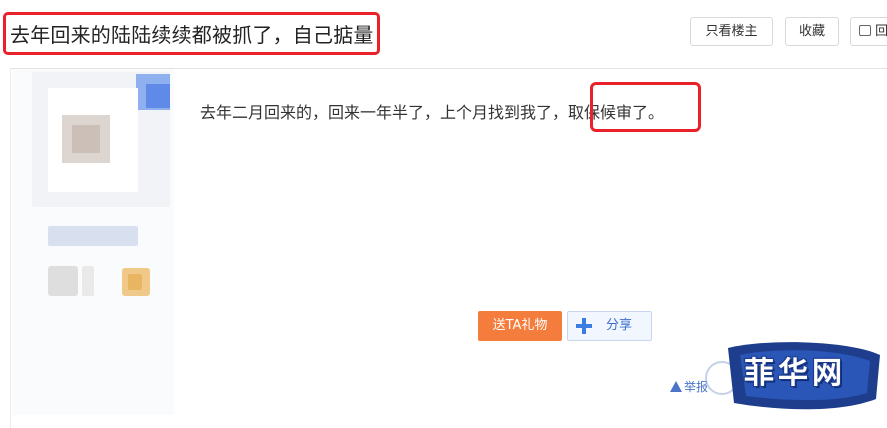  Describe the element at coordinates (158, 96) in the screenshot. I see `avatar-decoration` at that location.